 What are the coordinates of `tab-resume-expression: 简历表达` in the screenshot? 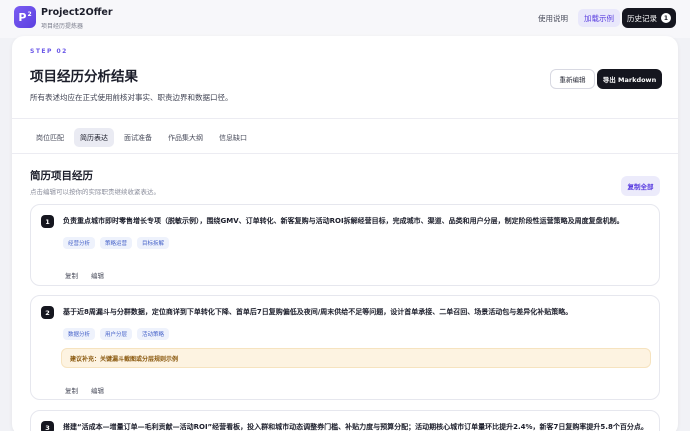 It's located at (94, 137).